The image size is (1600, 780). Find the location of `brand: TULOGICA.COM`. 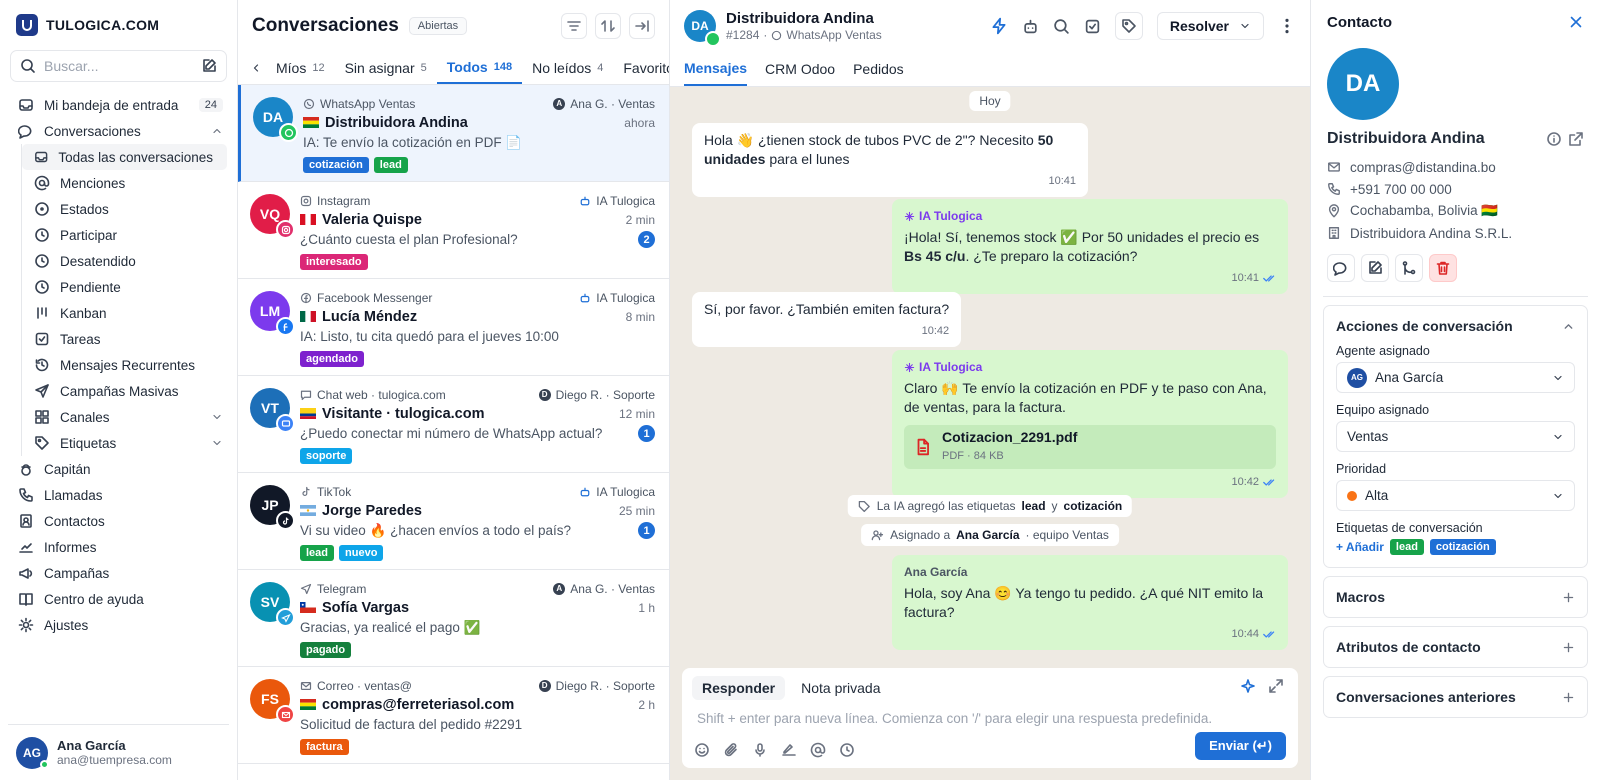

brand: TULOGICA.COM is located at coordinates (118, 25).